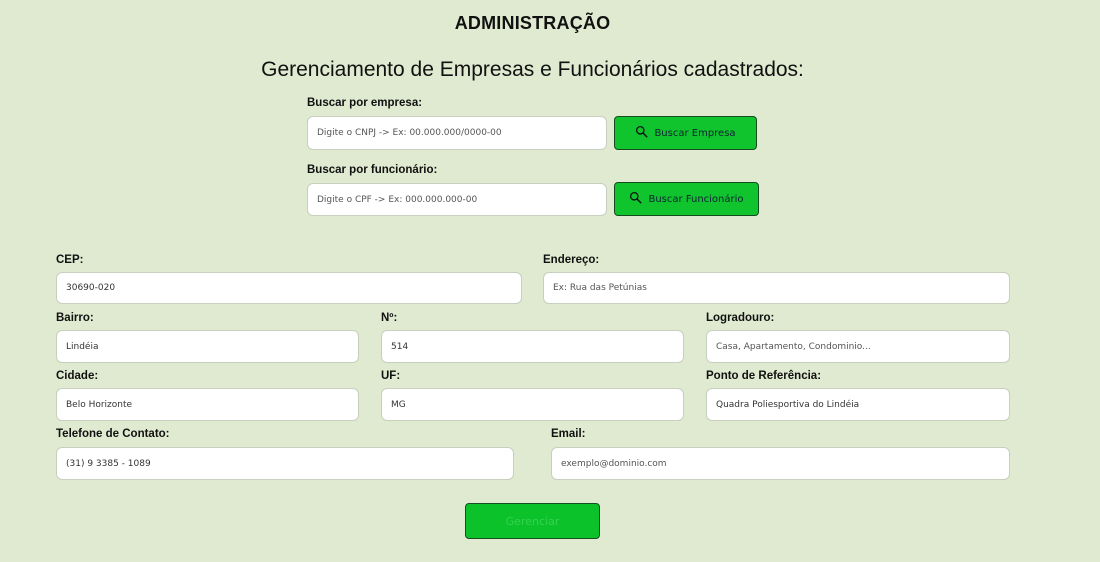 This screenshot has width=1100, height=562. I want to click on logradouro-label: Logradouro:, so click(740, 318).